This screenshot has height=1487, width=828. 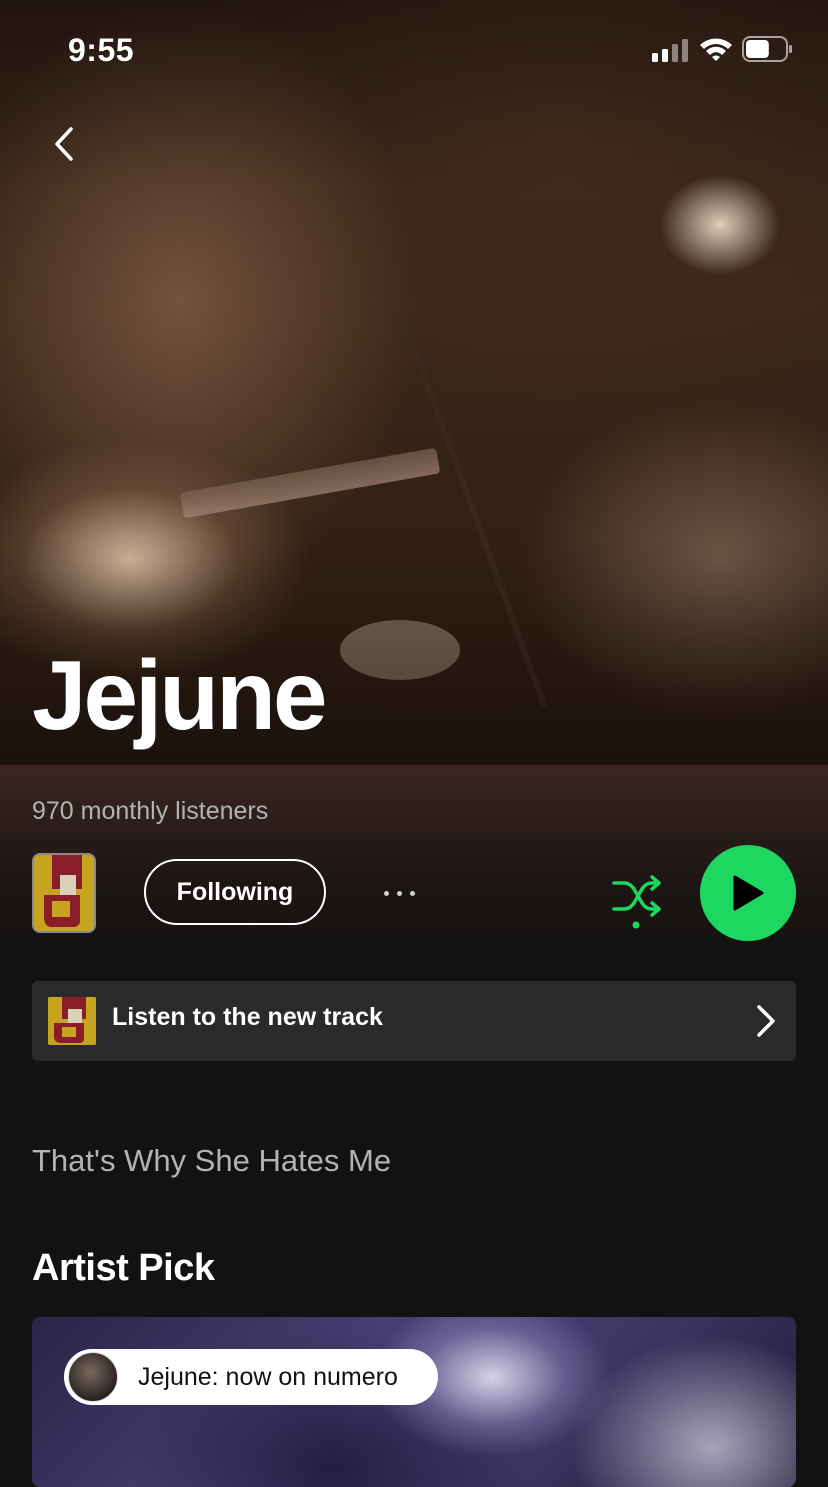 What do you see at coordinates (123, 1268) in the screenshot?
I see `artist-pick-heading: Artist Pick` at bounding box center [123, 1268].